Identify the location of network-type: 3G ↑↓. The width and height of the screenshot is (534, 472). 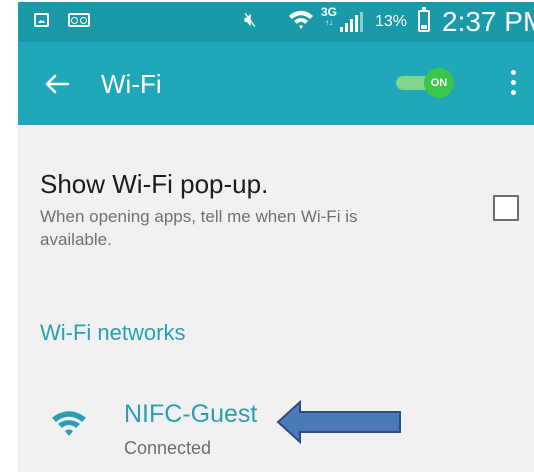
(329, 16).